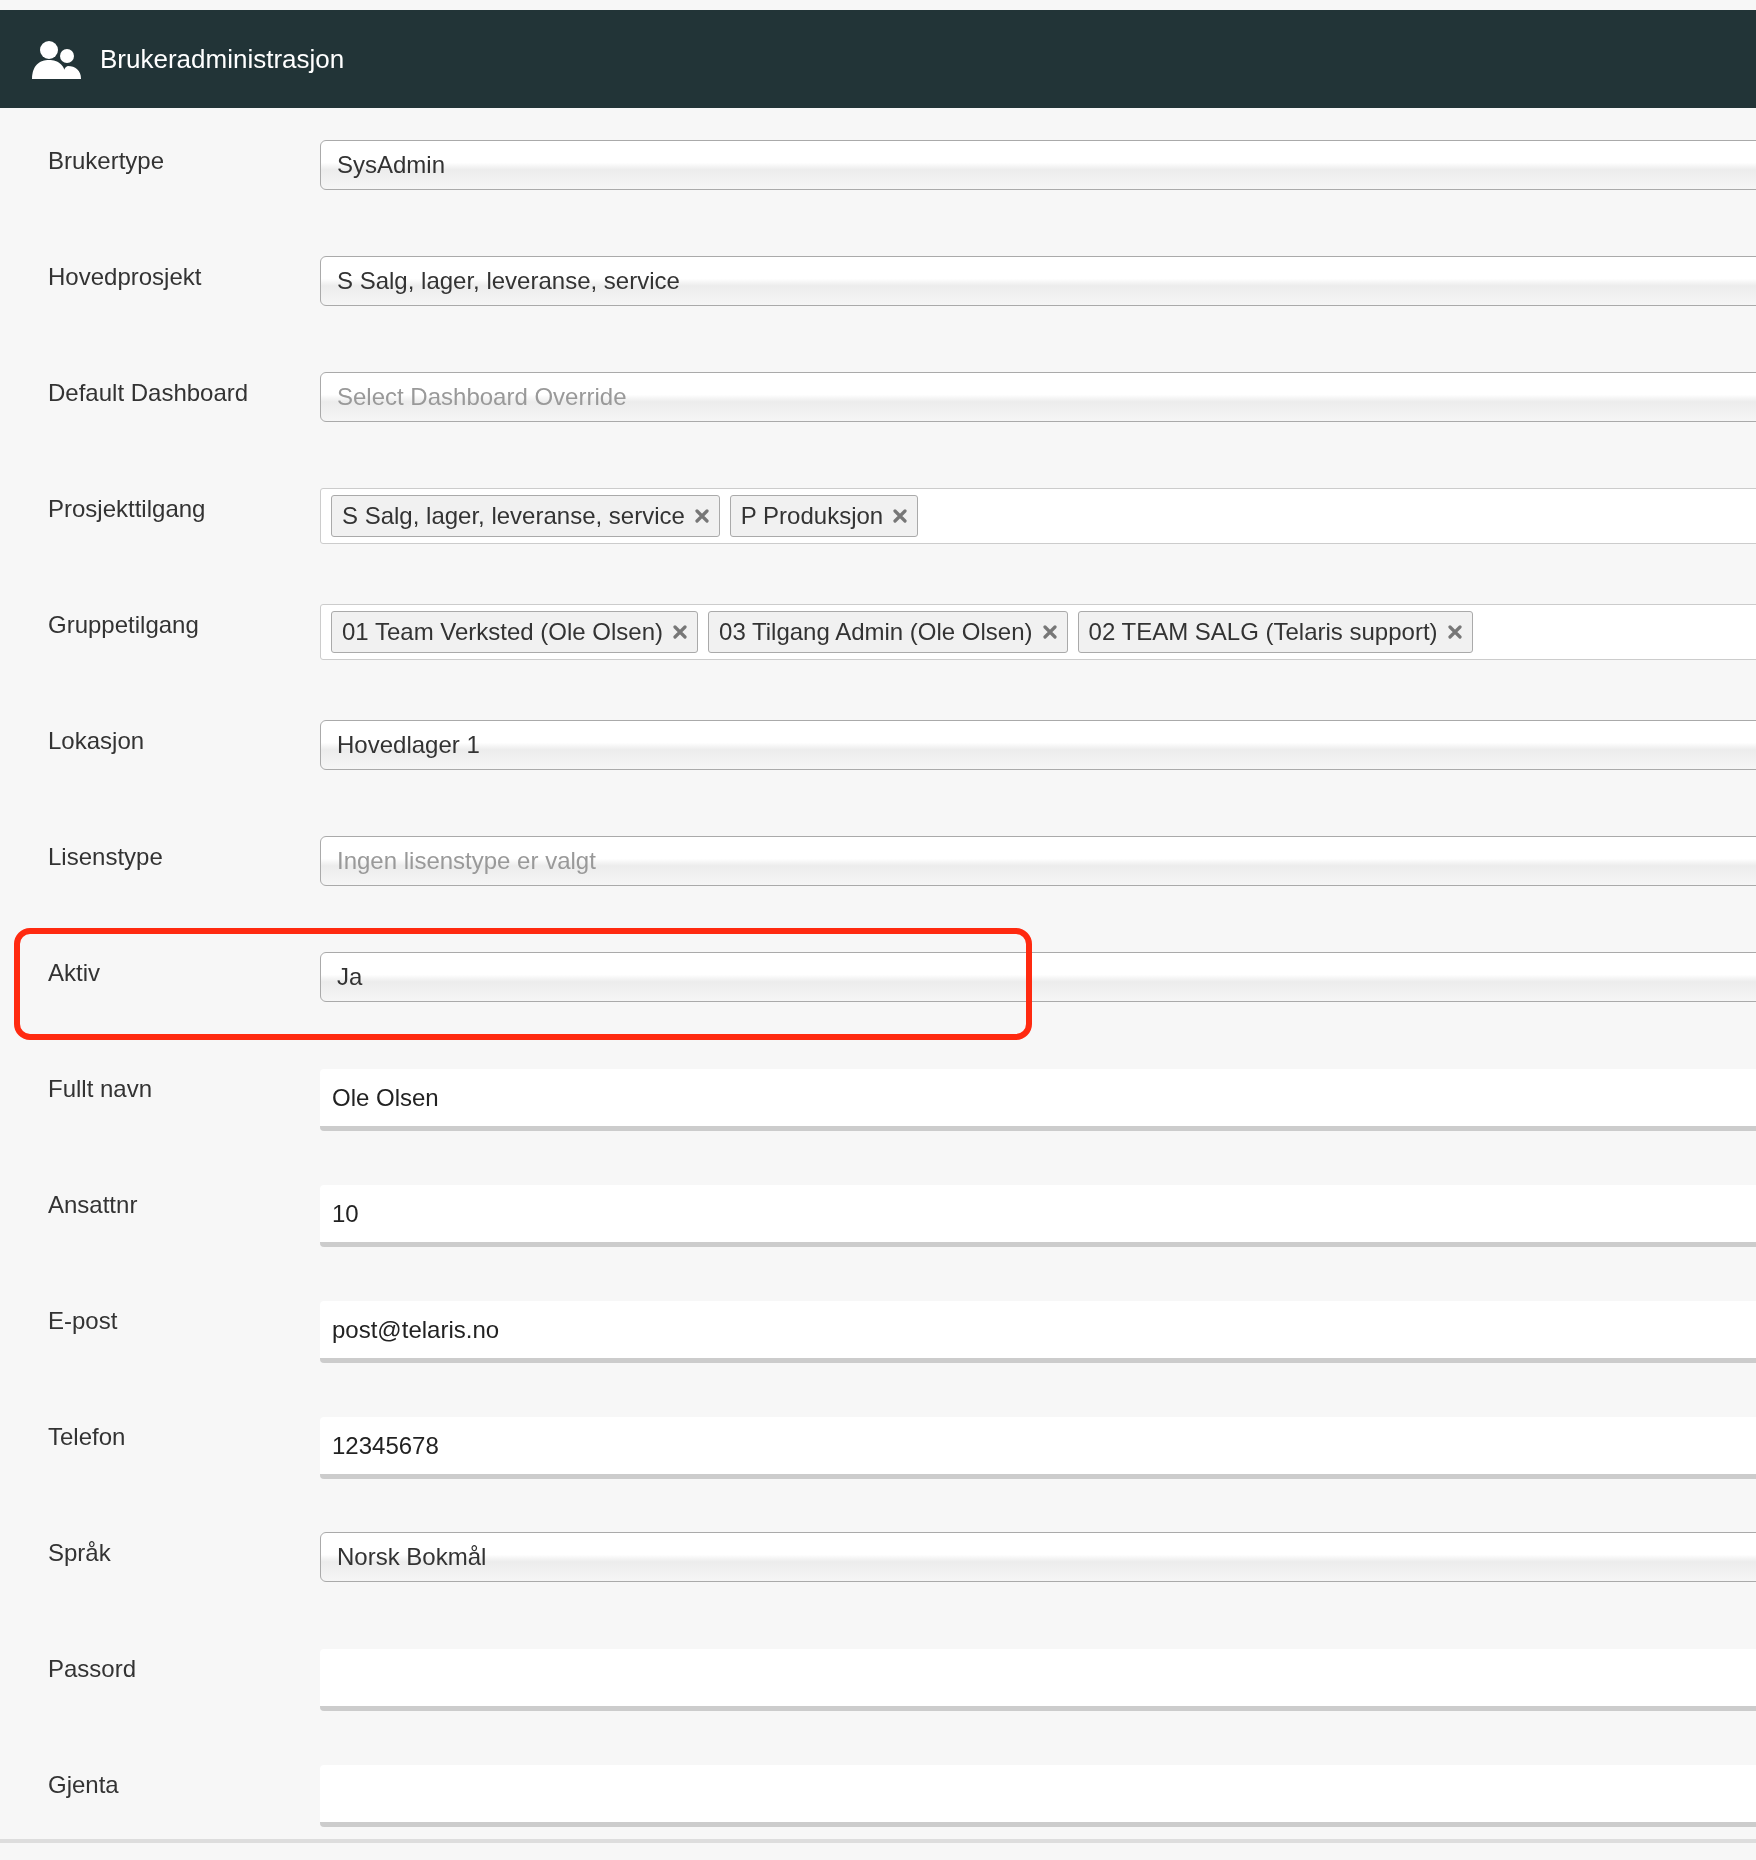 Image resolution: width=1756 pixels, height=1860 pixels. Describe the element at coordinates (74, 973) in the screenshot. I see `field-label: Aktiv` at that location.